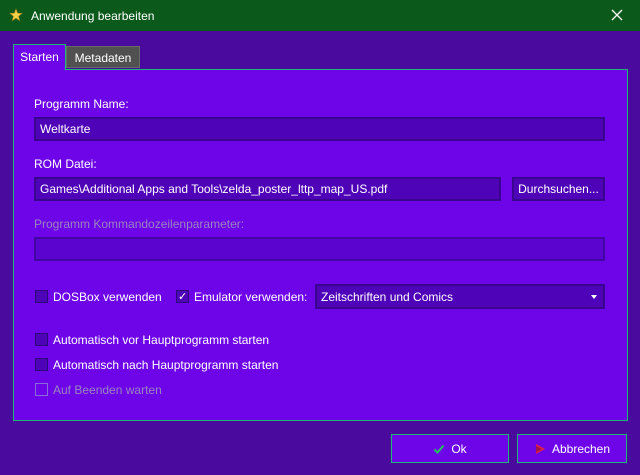  What do you see at coordinates (540, 448) in the screenshot?
I see `cancel-arrow-icon` at bounding box center [540, 448].